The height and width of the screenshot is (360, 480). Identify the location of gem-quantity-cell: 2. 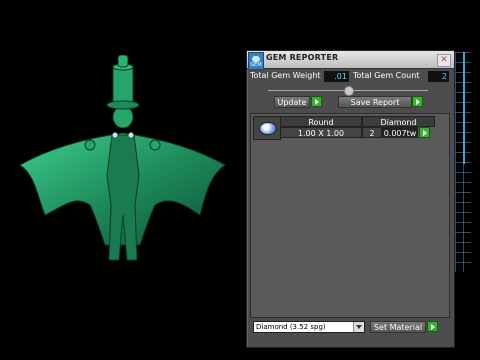
(372, 132).